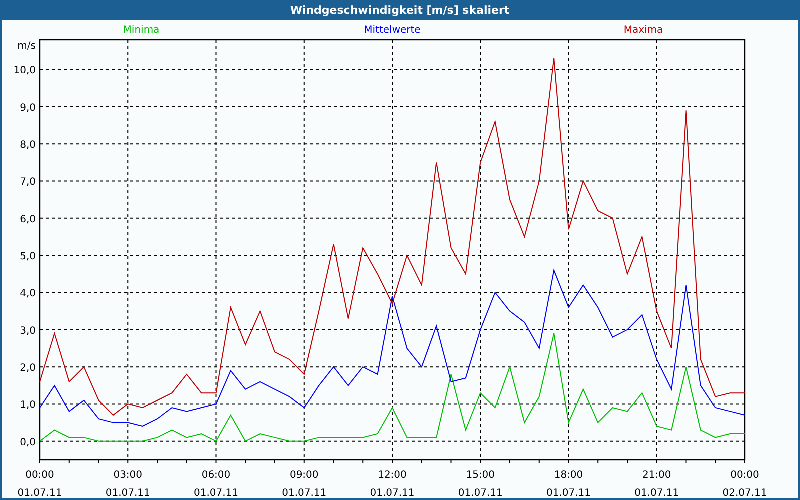 The height and width of the screenshot is (500, 800). What do you see at coordinates (216, 484) in the screenshot?
I see `x-tick-label: 06:00 01.07.11` at bounding box center [216, 484].